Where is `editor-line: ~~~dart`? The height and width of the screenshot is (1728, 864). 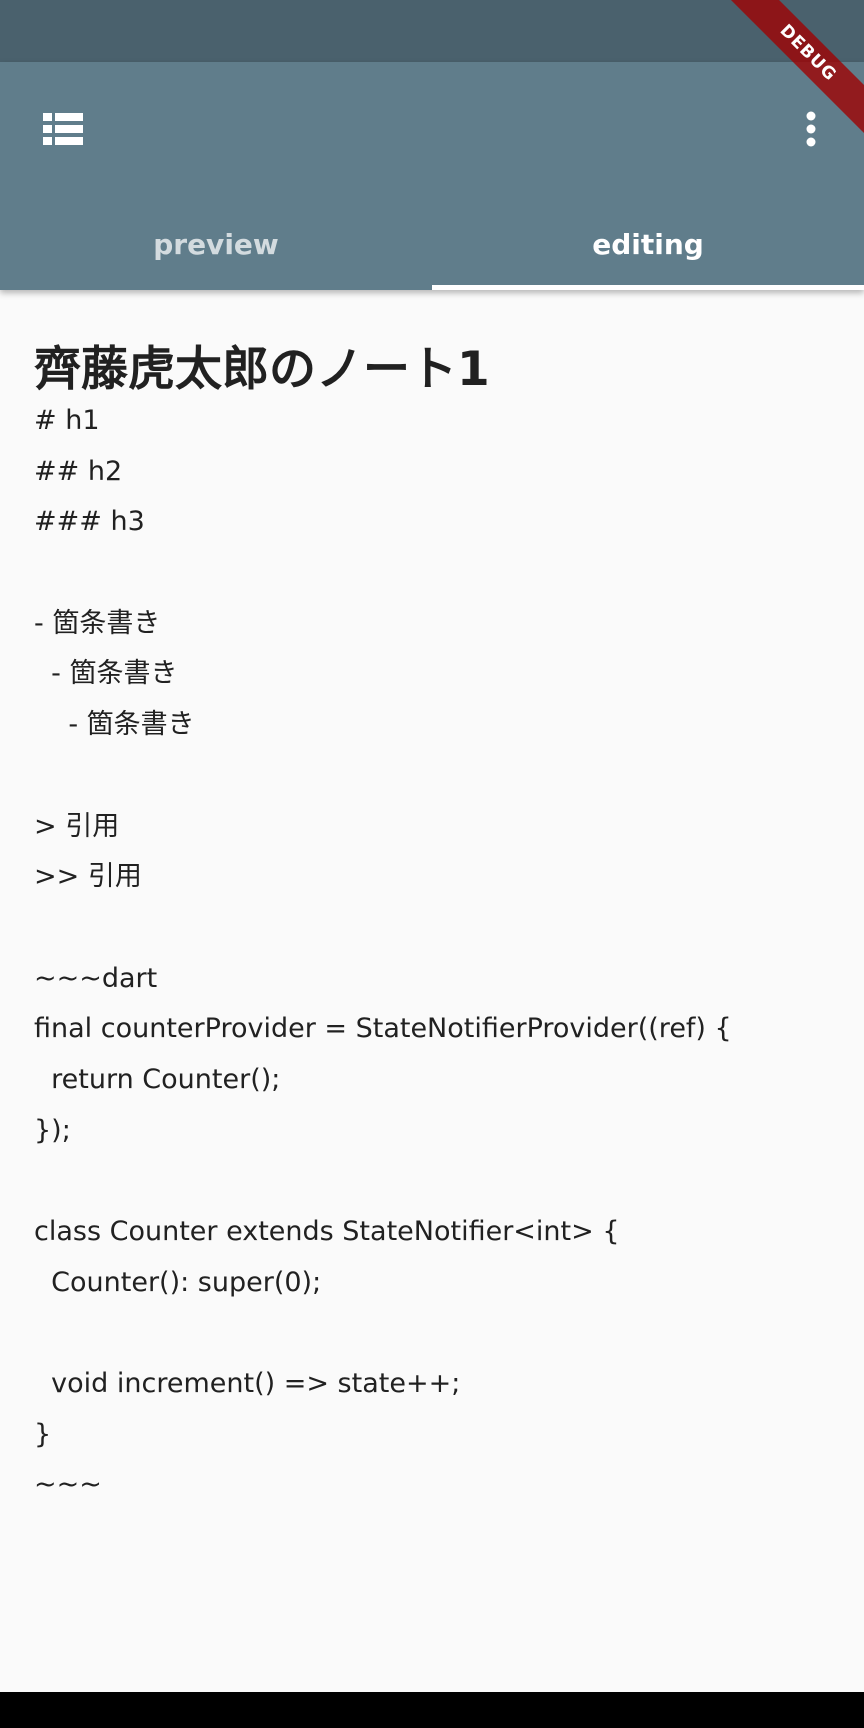 editor-line: ~~~dart is located at coordinates (96, 978).